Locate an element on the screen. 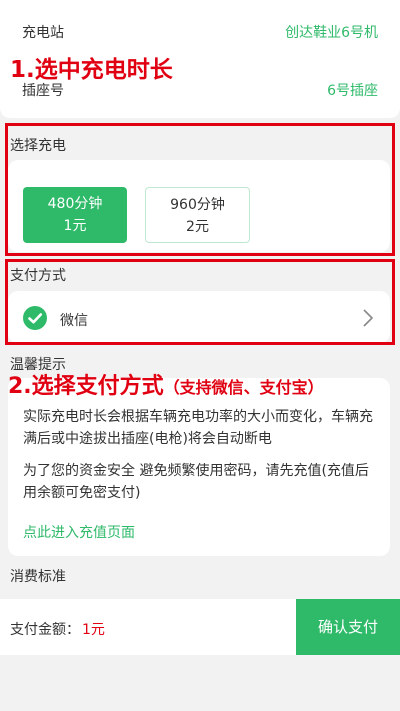 This screenshot has height=711, width=400. wechat-icon is located at coordinates (35, 318).